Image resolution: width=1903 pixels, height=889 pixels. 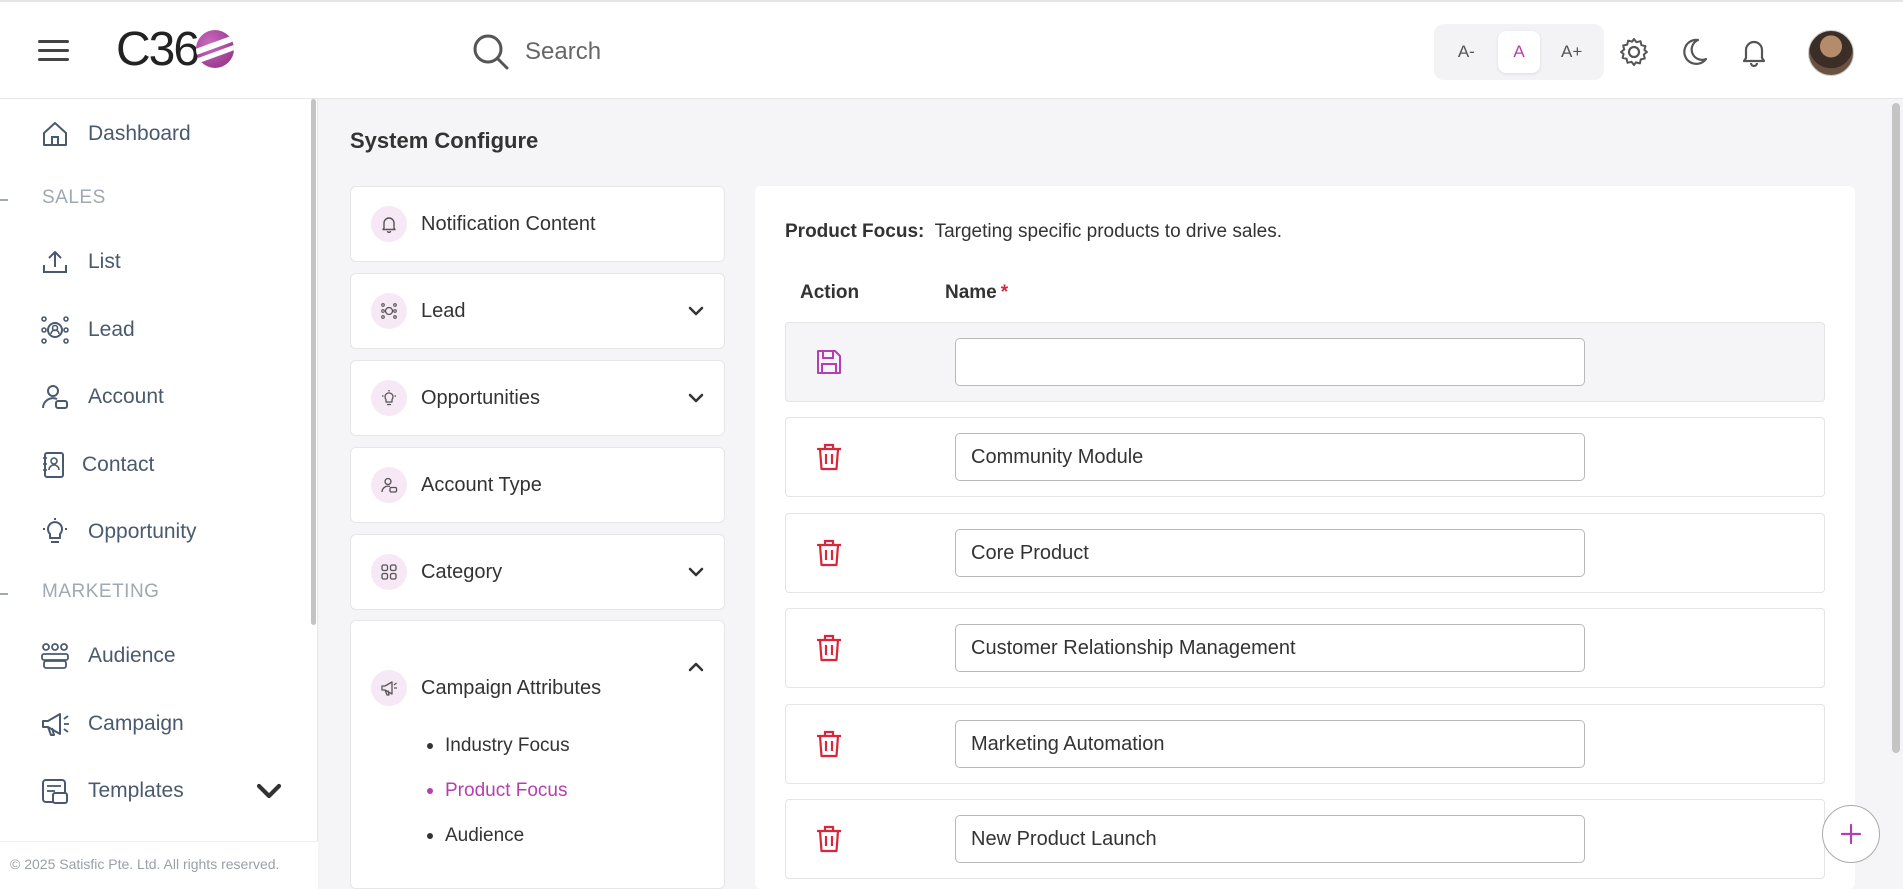 What do you see at coordinates (53, 465) in the screenshot?
I see `contact-icon` at bounding box center [53, 465].